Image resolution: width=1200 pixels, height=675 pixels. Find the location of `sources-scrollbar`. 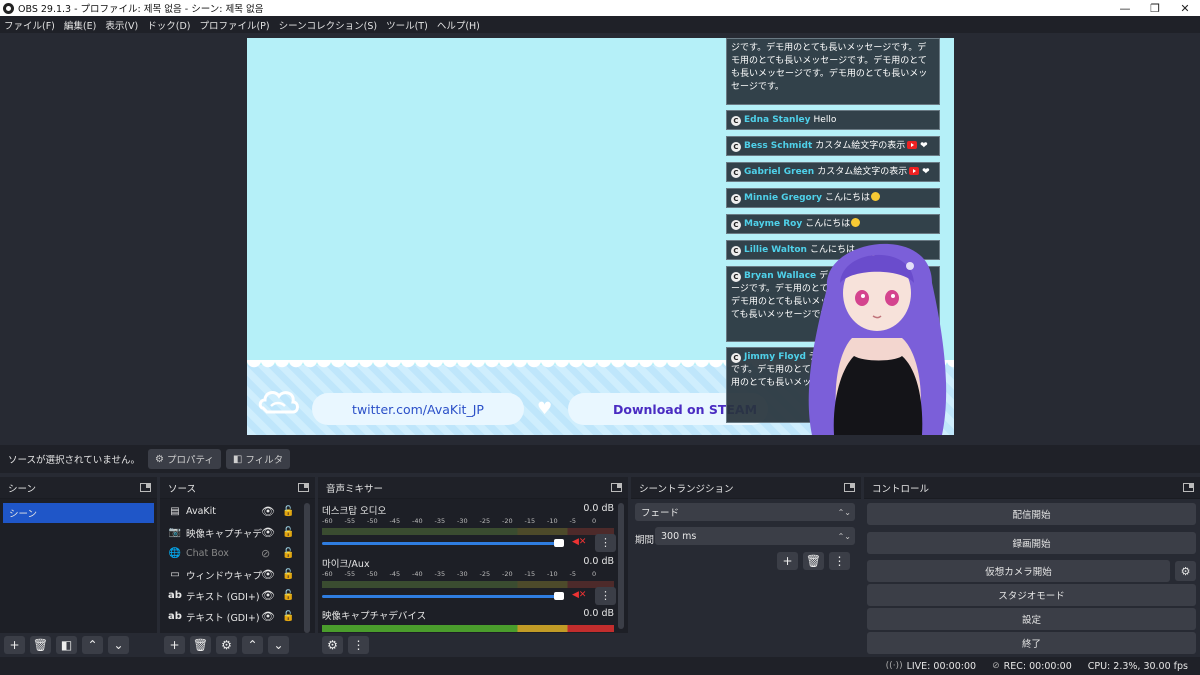

sources-scrollbar is located at coordinates (307, 568).